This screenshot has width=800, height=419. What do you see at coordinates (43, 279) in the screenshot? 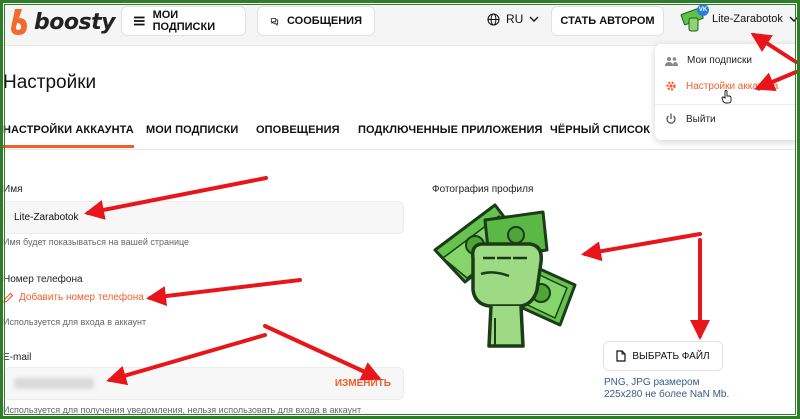
I see `phone-label: Номер телефона` at bounding box center [43, 279].